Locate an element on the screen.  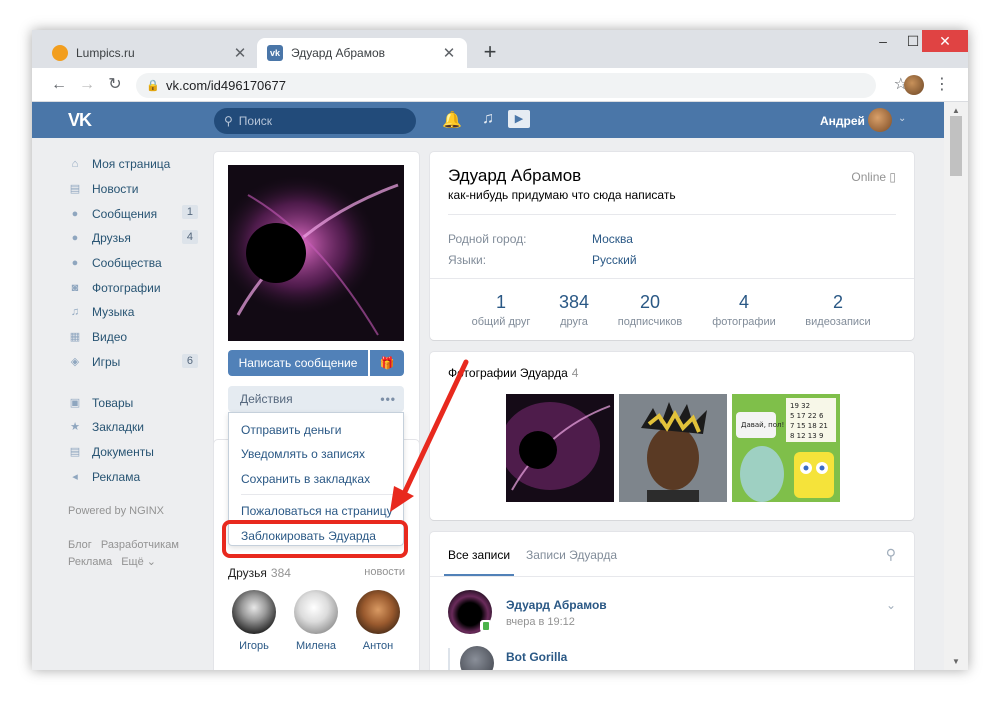
svg-text: Давай, пол! is located at coordinates (762, 425).